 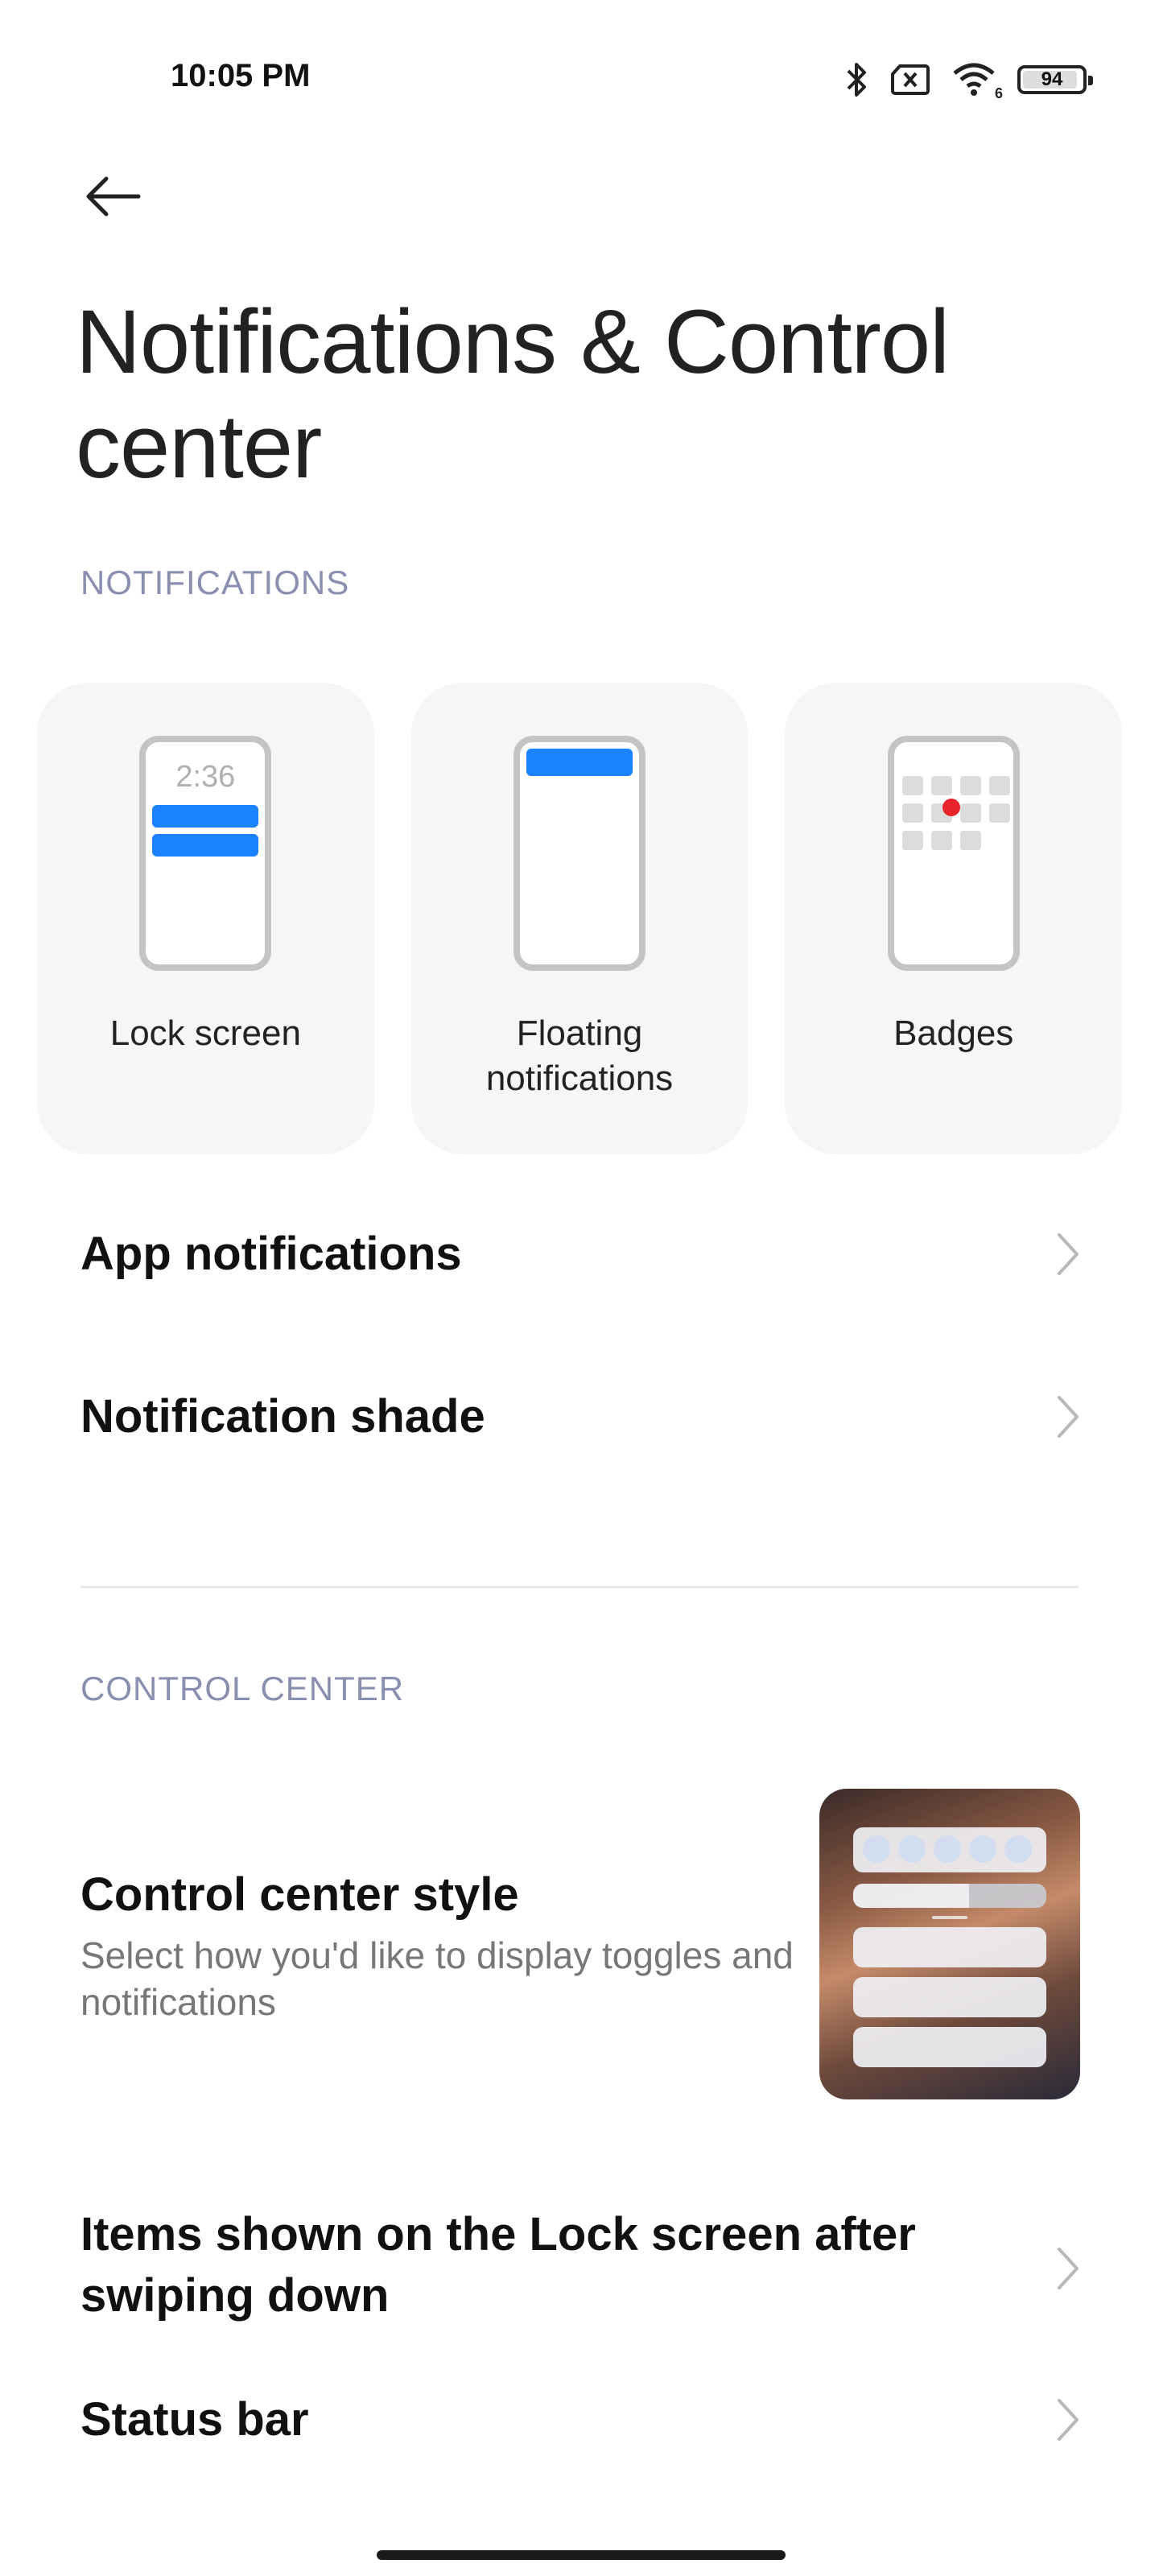 What do you see at coordinates (1052, 79) in the screenshot?
I see `battery-percent: 94` at bounding box center [1052, 79].